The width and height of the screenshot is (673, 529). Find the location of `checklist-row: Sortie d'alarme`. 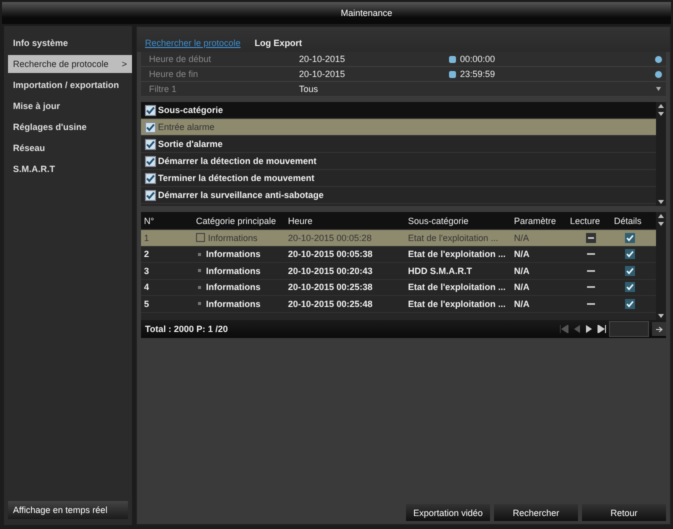

checklist-row: Sortie d'alarme is located at coordinates (398, 144).